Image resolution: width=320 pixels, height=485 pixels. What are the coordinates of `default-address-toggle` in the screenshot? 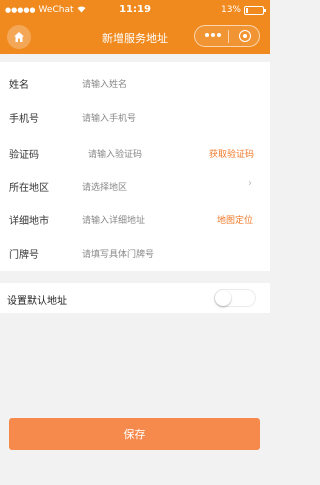 It's located at (235, 298).